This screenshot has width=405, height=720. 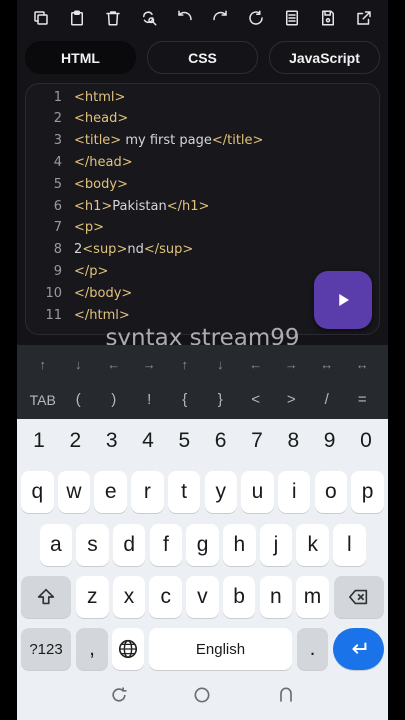 I want to click on code-line: 7 <p>, so click(x=202, y=228).